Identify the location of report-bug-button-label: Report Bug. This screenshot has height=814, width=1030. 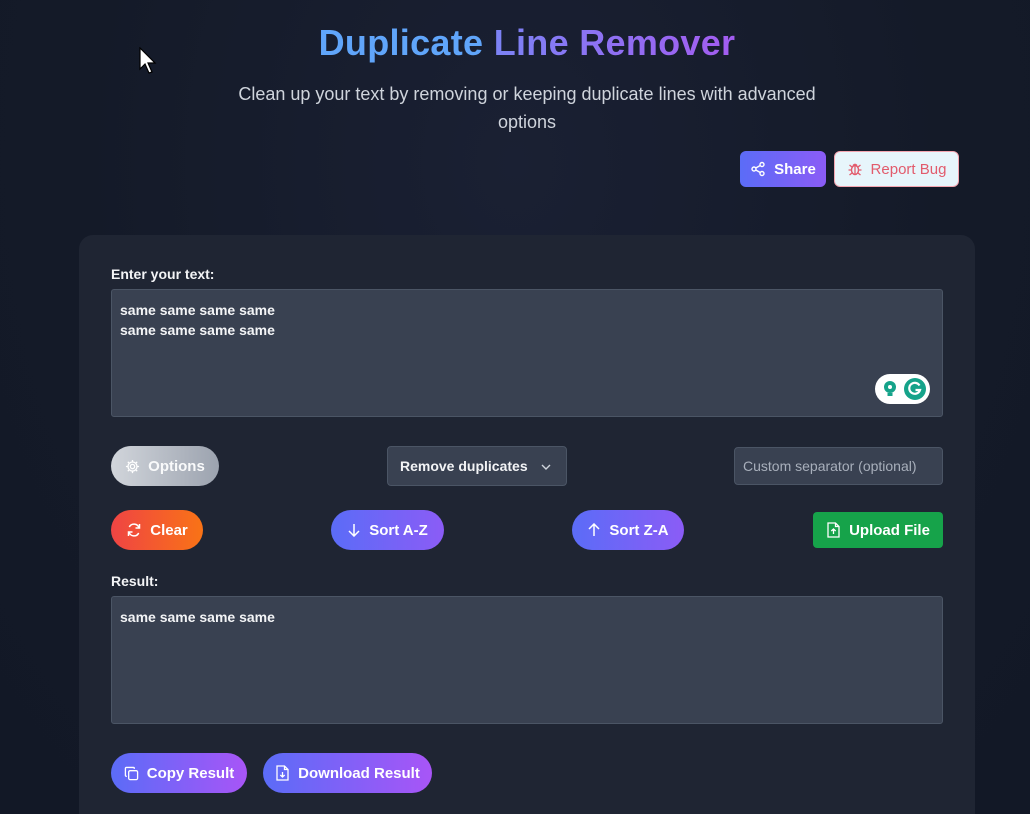
(908, 169).